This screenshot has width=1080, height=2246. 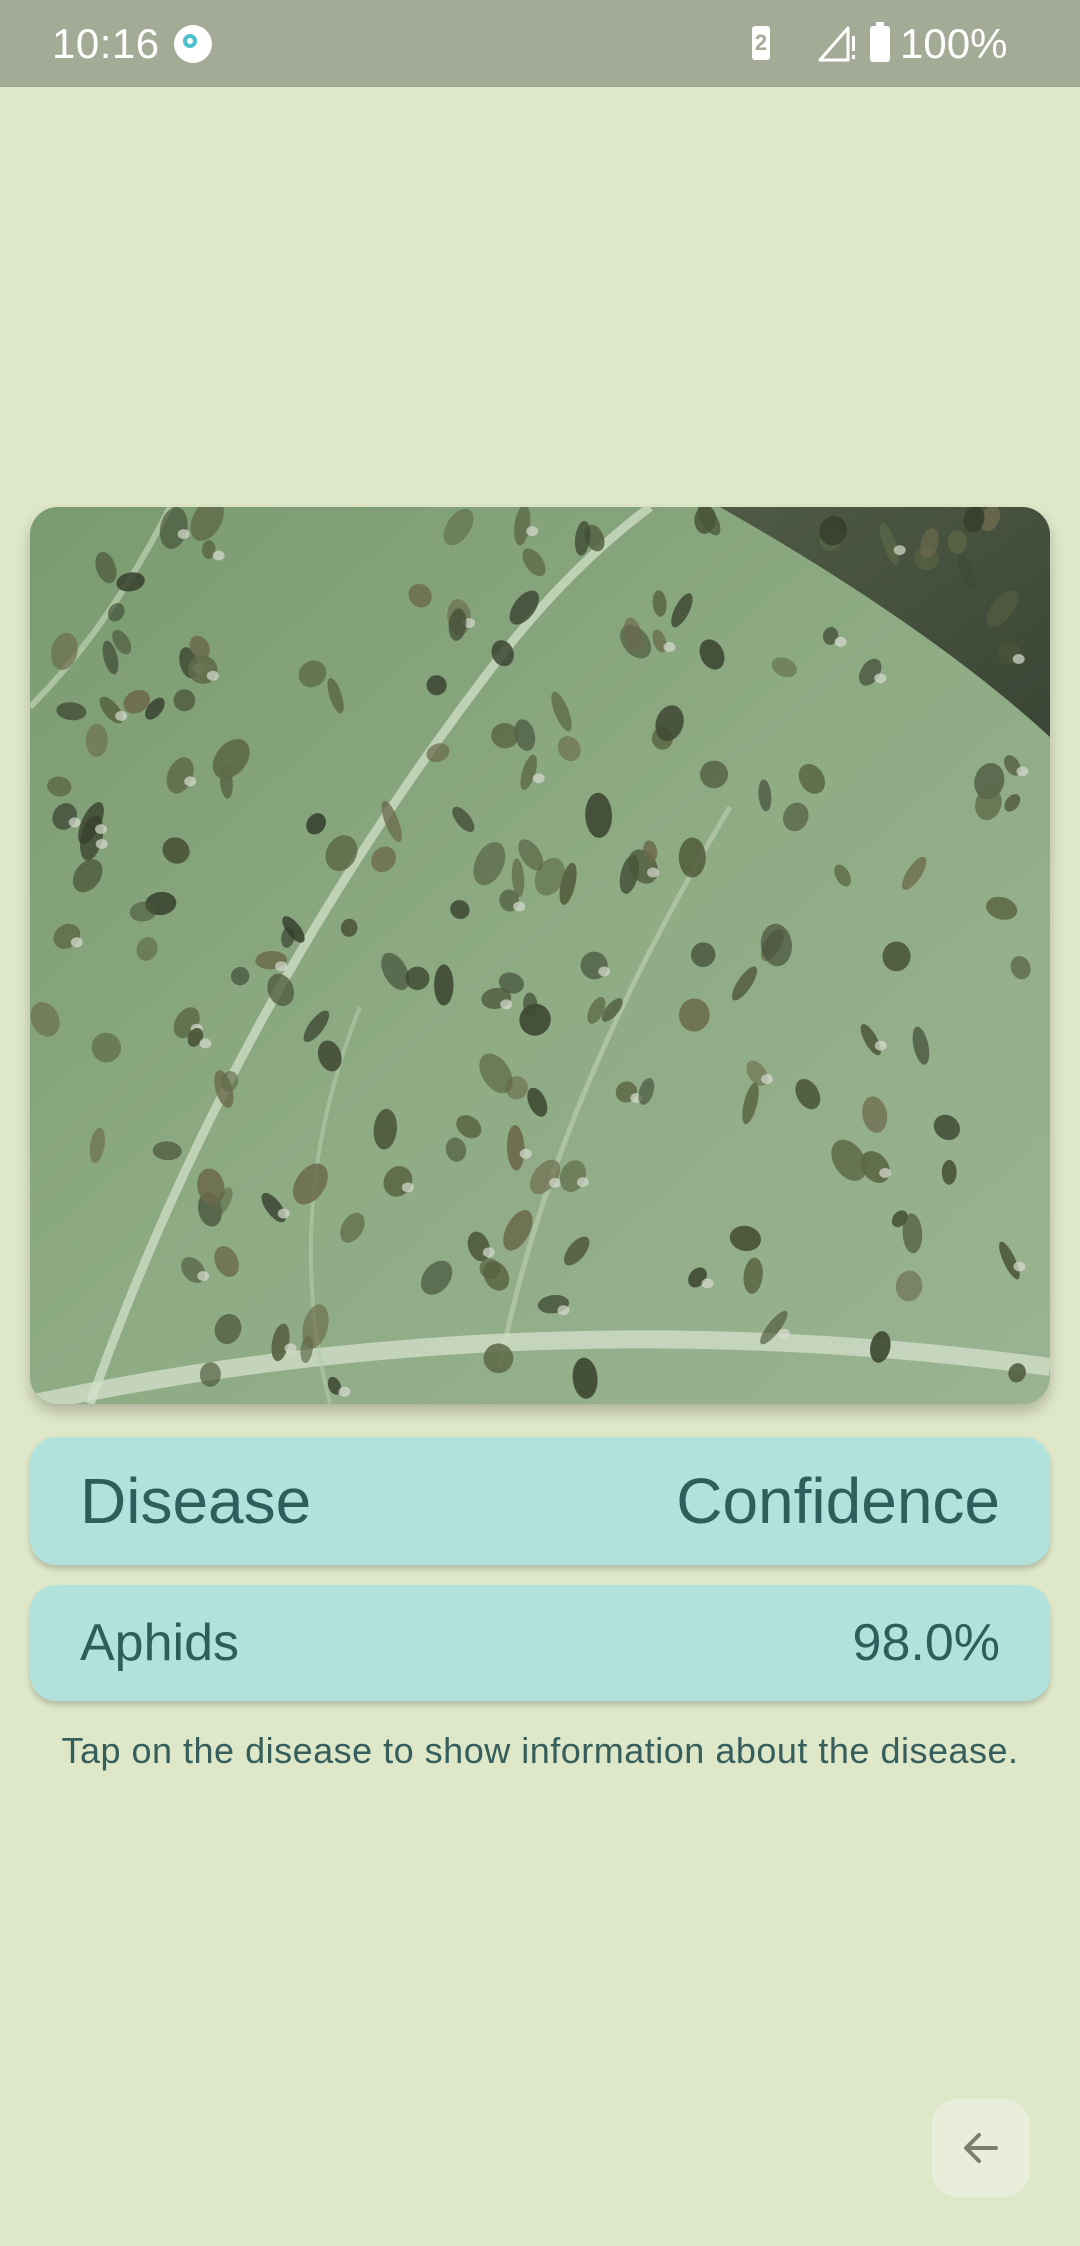 What do you see at coordinates (926, 1643) in the screenshot?
I see `confidence-value: 98.0%` at bounding box center [926, 1643].